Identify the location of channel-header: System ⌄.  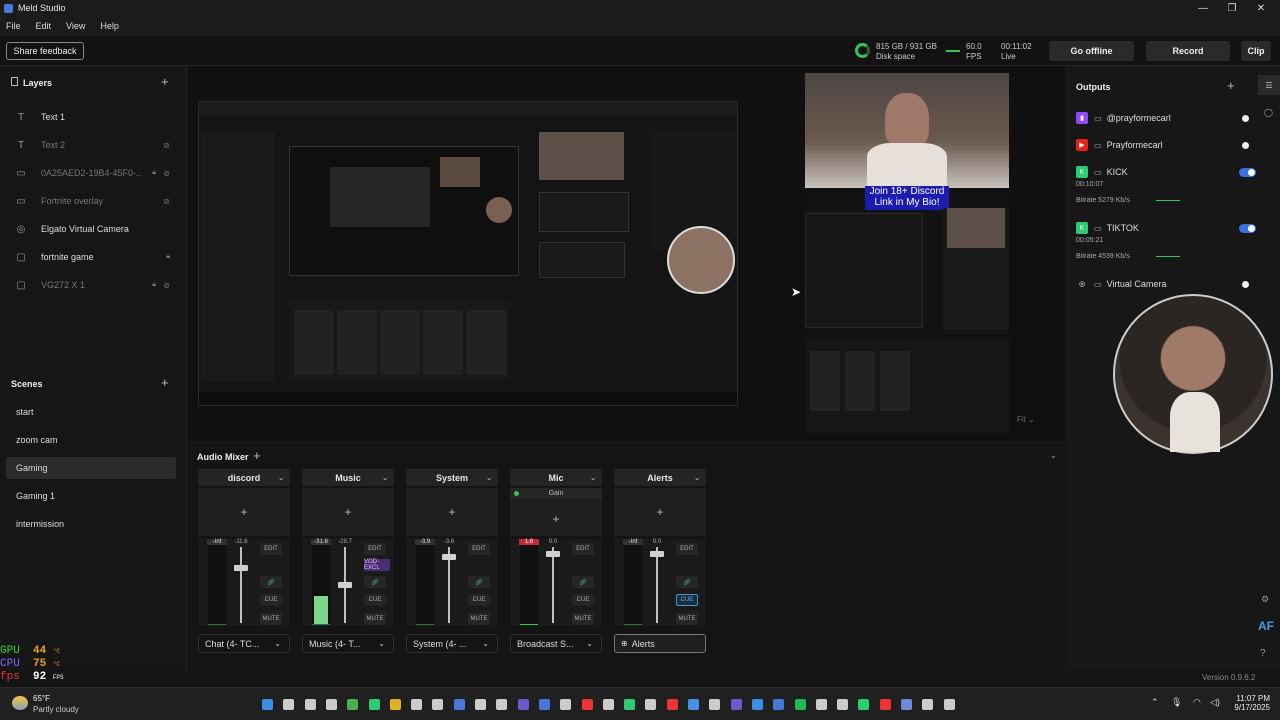
(452, 477).